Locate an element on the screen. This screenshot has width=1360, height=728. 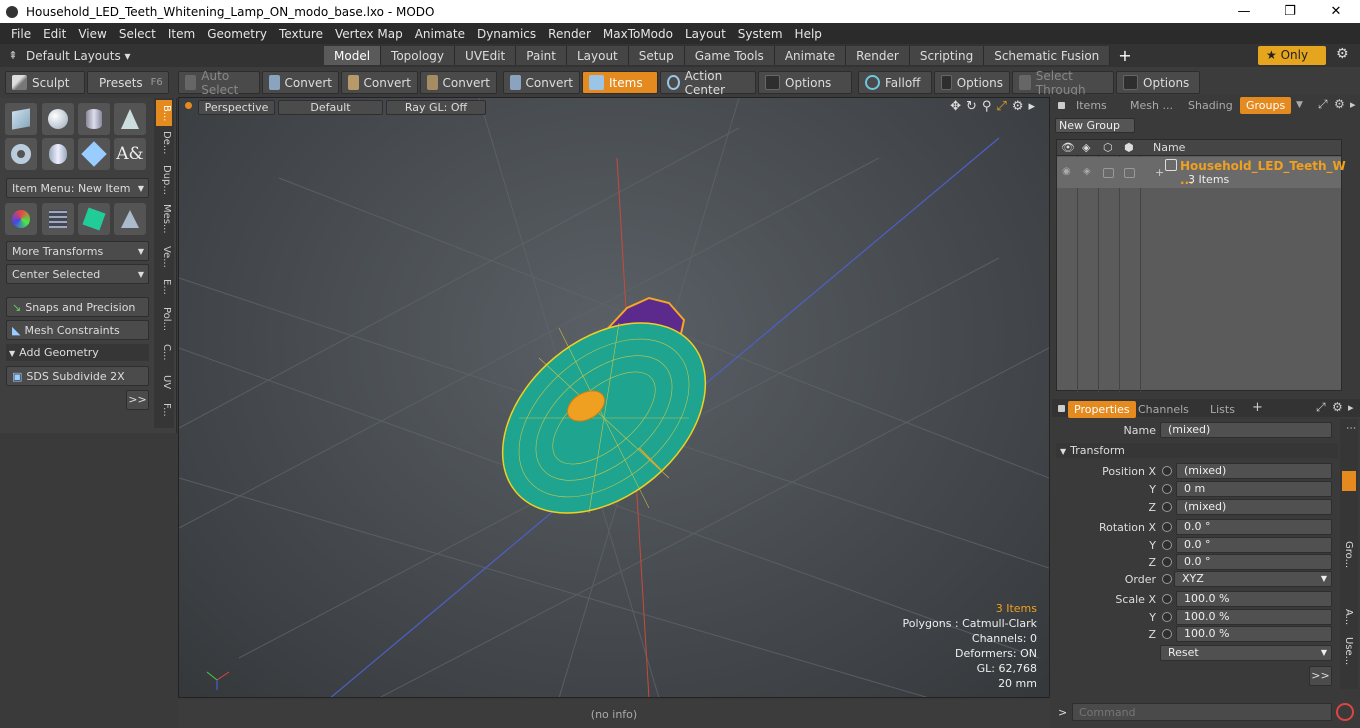
side-tab-active is located at coordinates (1349, 481).